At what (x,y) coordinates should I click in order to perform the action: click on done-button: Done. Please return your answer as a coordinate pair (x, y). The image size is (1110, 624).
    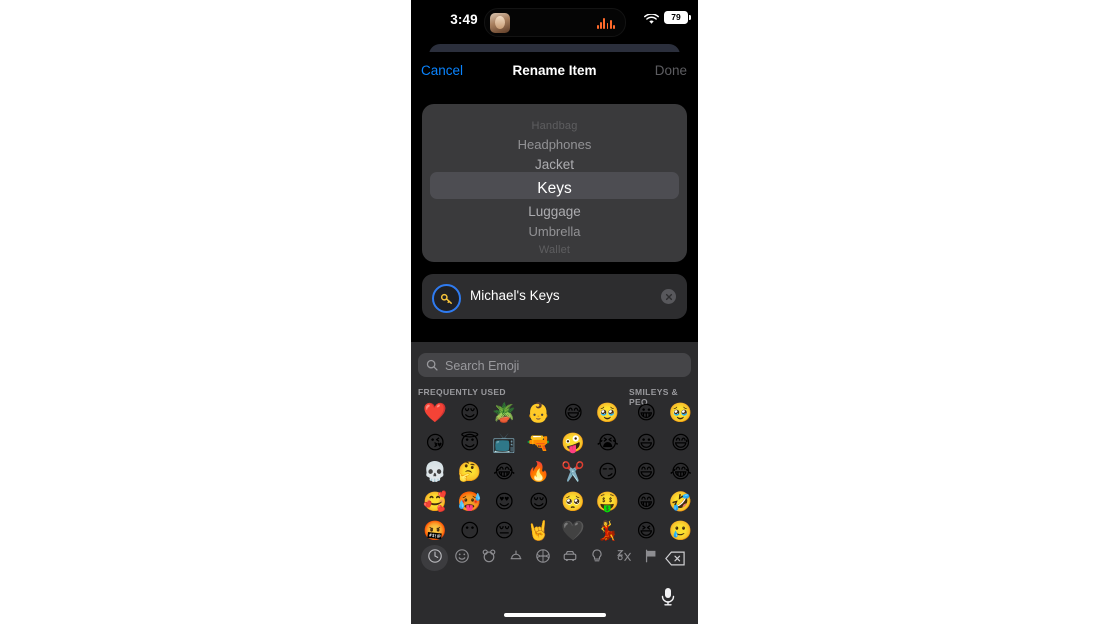
    Looking at the image, I should click on (671, 70).